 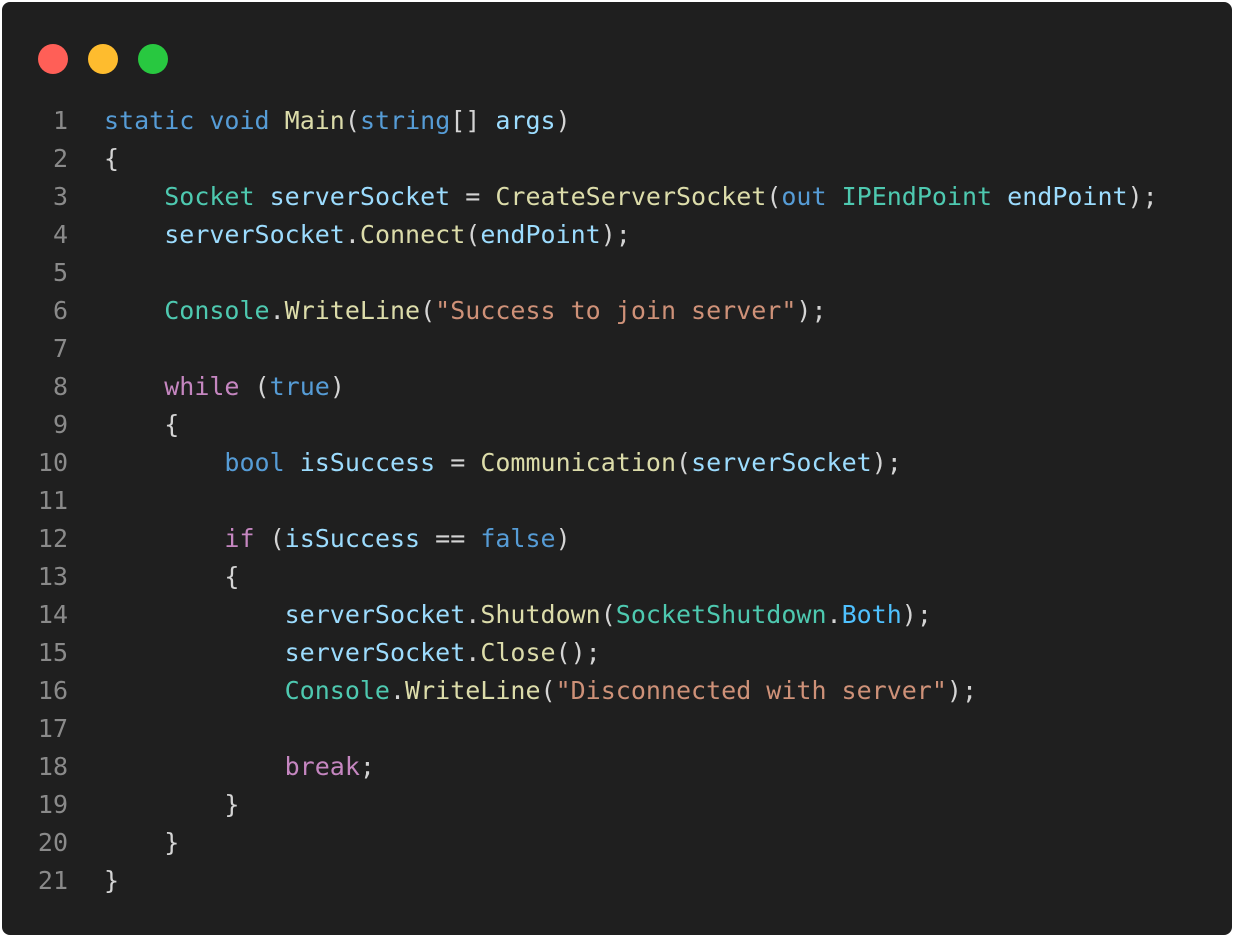 I want to click on code-token: out, so click(x=804, y=196).